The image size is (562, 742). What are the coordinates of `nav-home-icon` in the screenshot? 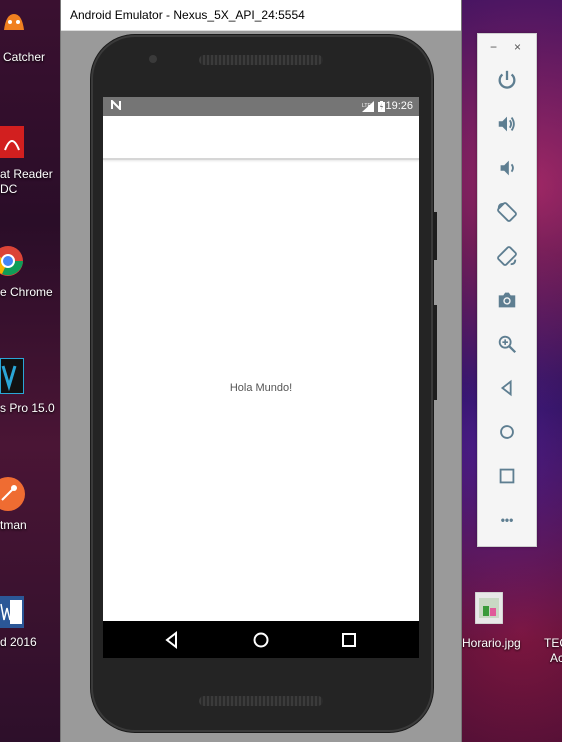 It's located at (261, 640).